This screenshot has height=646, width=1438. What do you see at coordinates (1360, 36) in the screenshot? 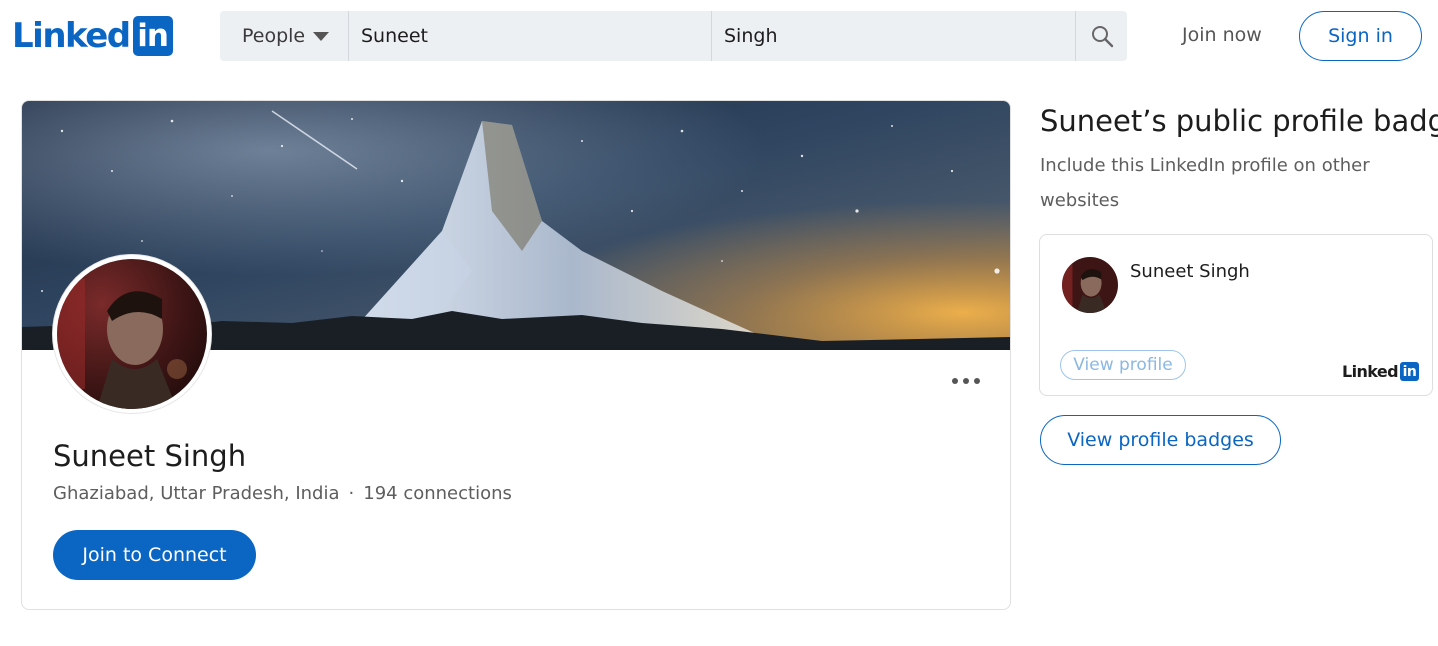
I see `sign-in-button: Sign in` at bounding box center [1360, 36].